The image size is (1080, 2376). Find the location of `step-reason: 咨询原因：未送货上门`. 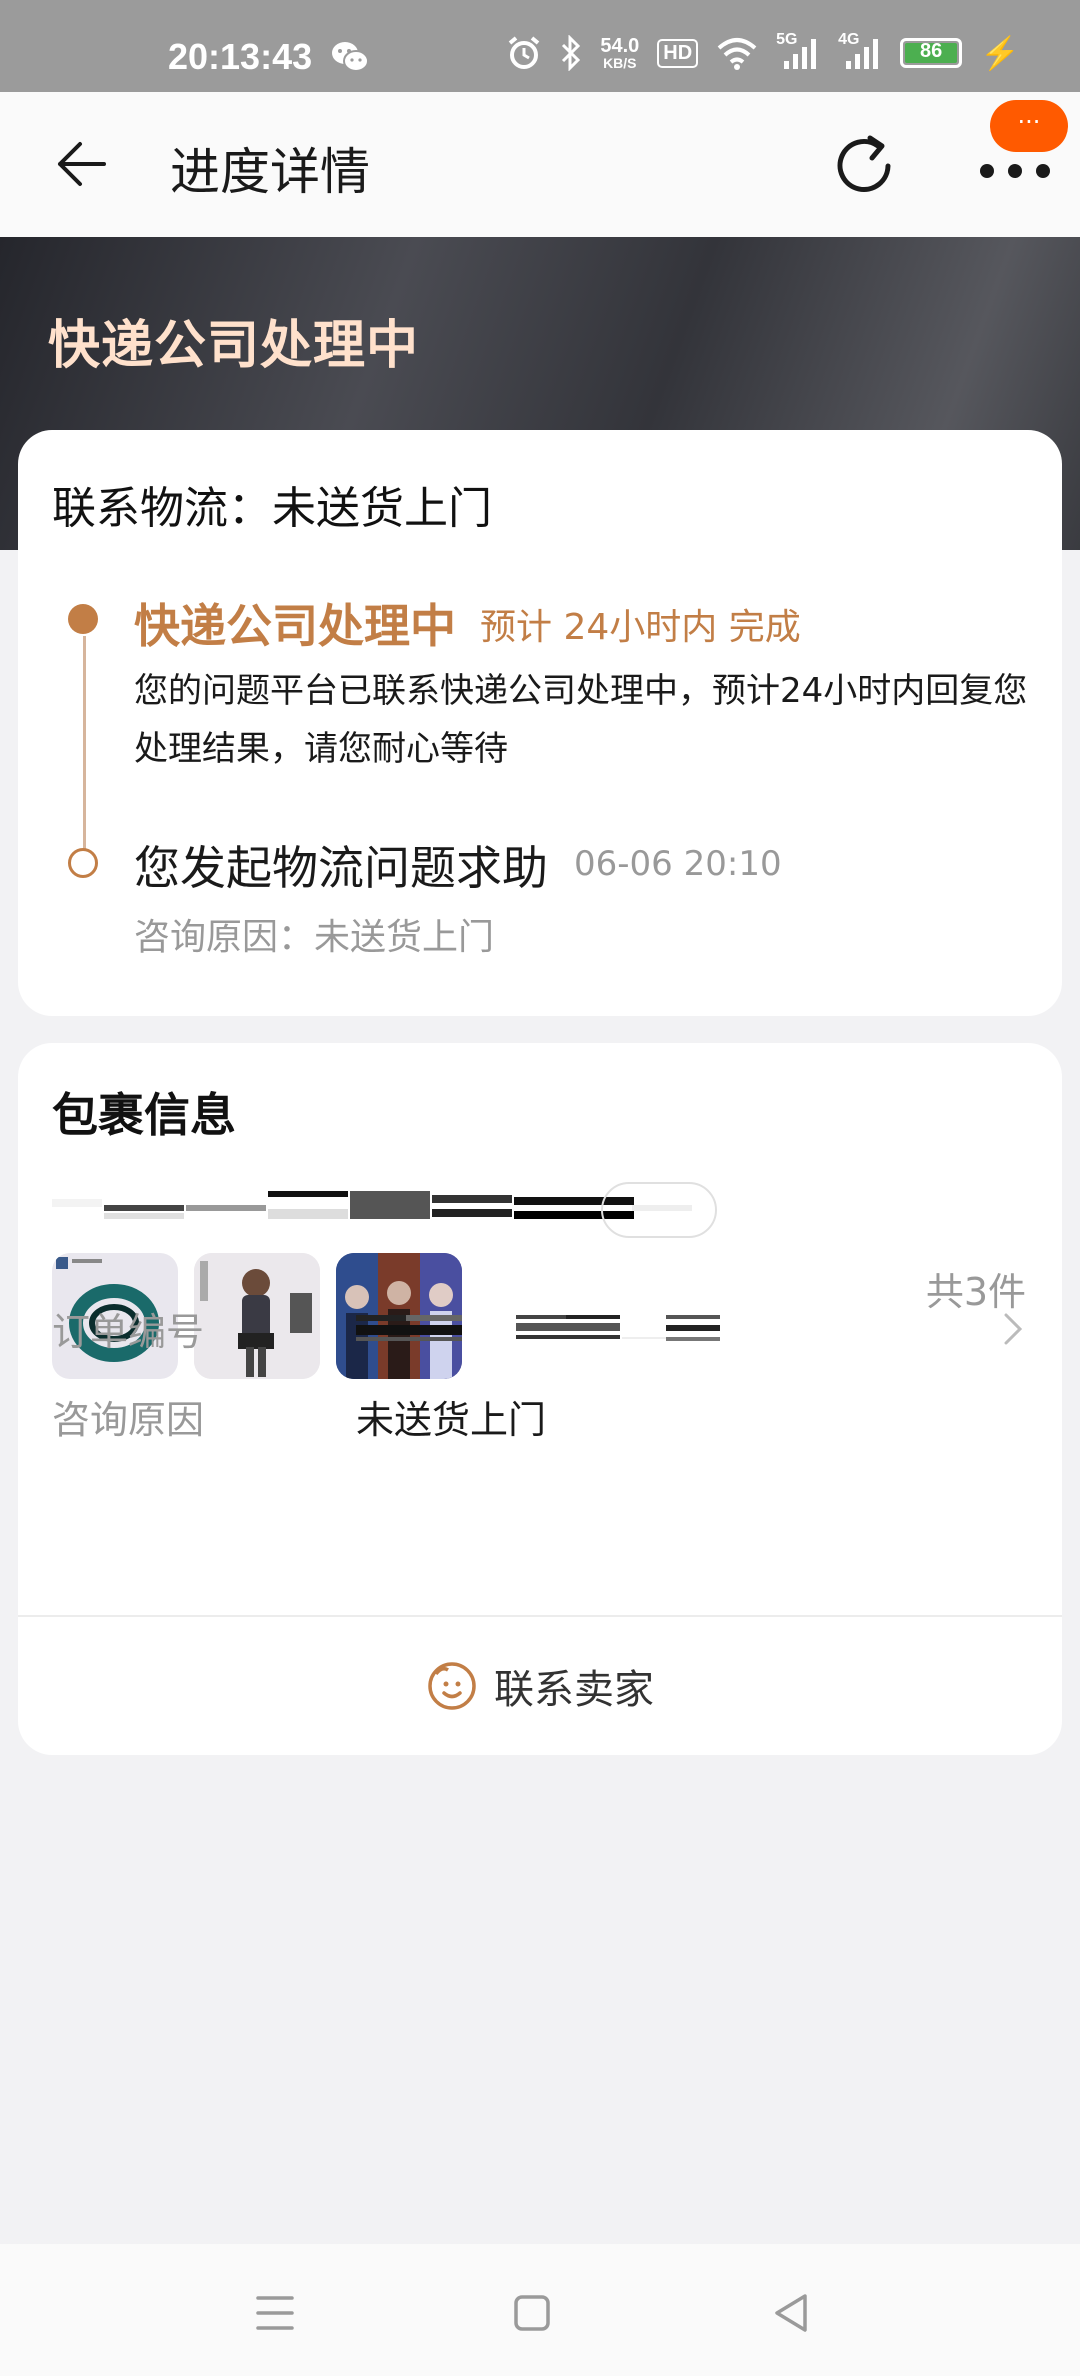

step-reason: 咨询原因：未送货上门 is located at coordinates (314, 937).